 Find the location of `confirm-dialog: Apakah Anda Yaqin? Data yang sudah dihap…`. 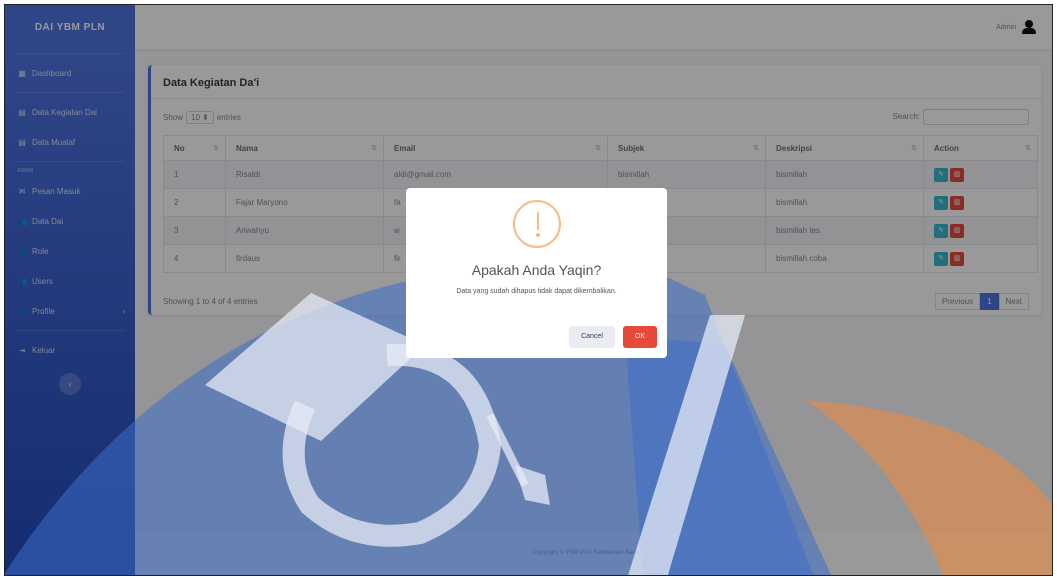

confirm-dialog: Apakah Anda Yaqin? Data yang sudah dihap… is located at coordinates (536, 273).